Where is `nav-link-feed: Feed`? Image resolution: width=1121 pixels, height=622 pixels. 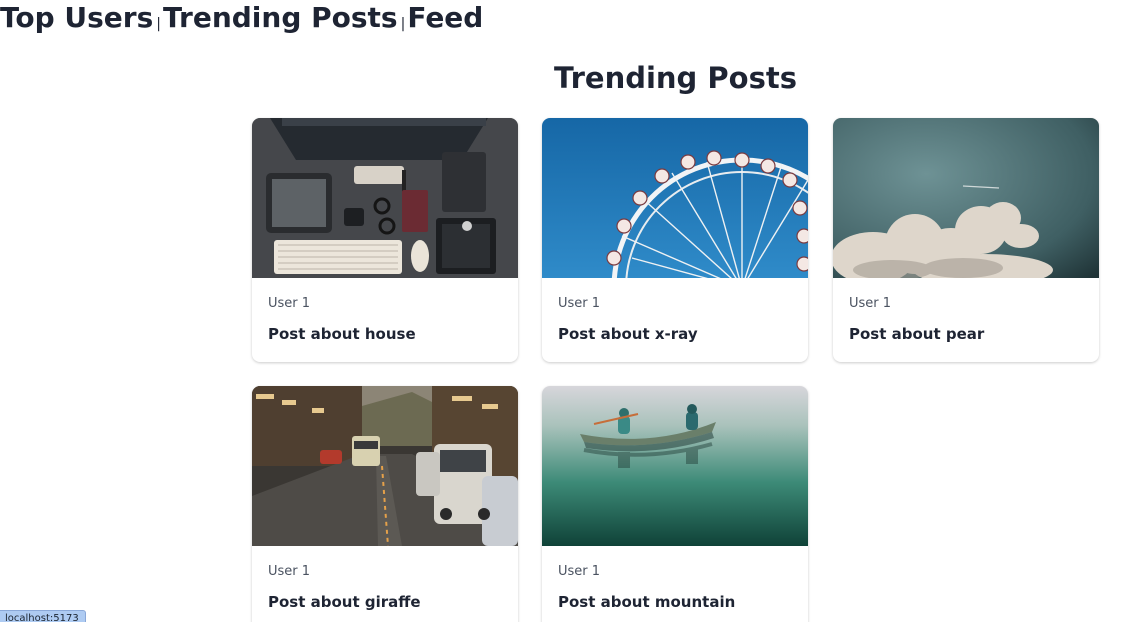
nav-link-feed: Feed is located at coordinates (445, 18).